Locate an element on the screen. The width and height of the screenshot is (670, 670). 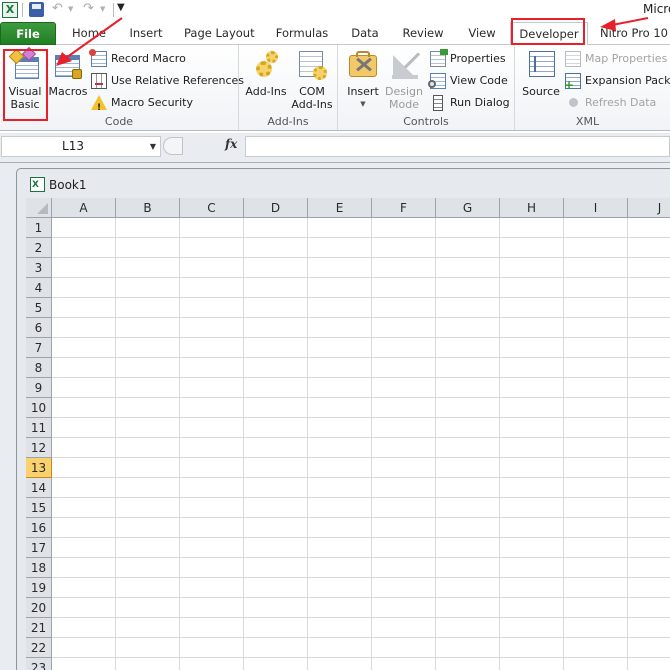
map-properties-button: Map Properties is located at coordinates (616, 59).